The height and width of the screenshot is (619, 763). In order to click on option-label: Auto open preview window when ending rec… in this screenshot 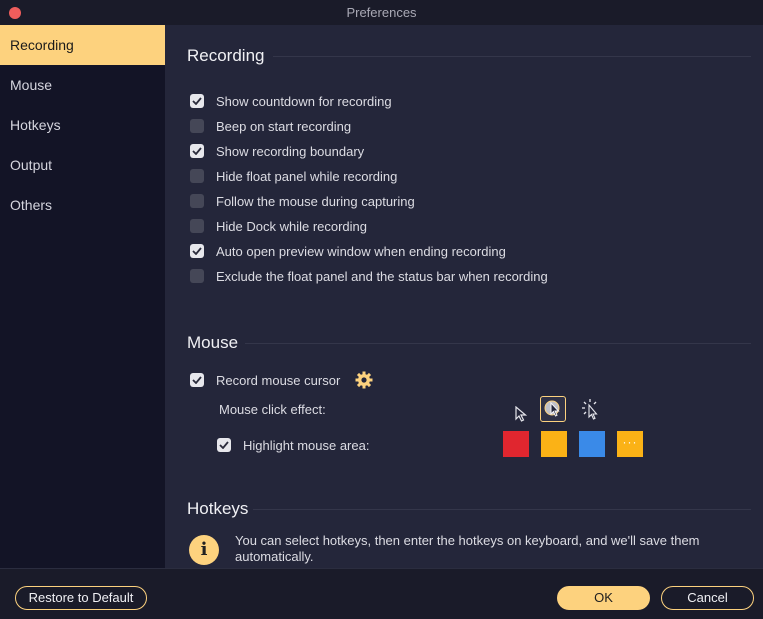, I will do `click(361, 251)`.